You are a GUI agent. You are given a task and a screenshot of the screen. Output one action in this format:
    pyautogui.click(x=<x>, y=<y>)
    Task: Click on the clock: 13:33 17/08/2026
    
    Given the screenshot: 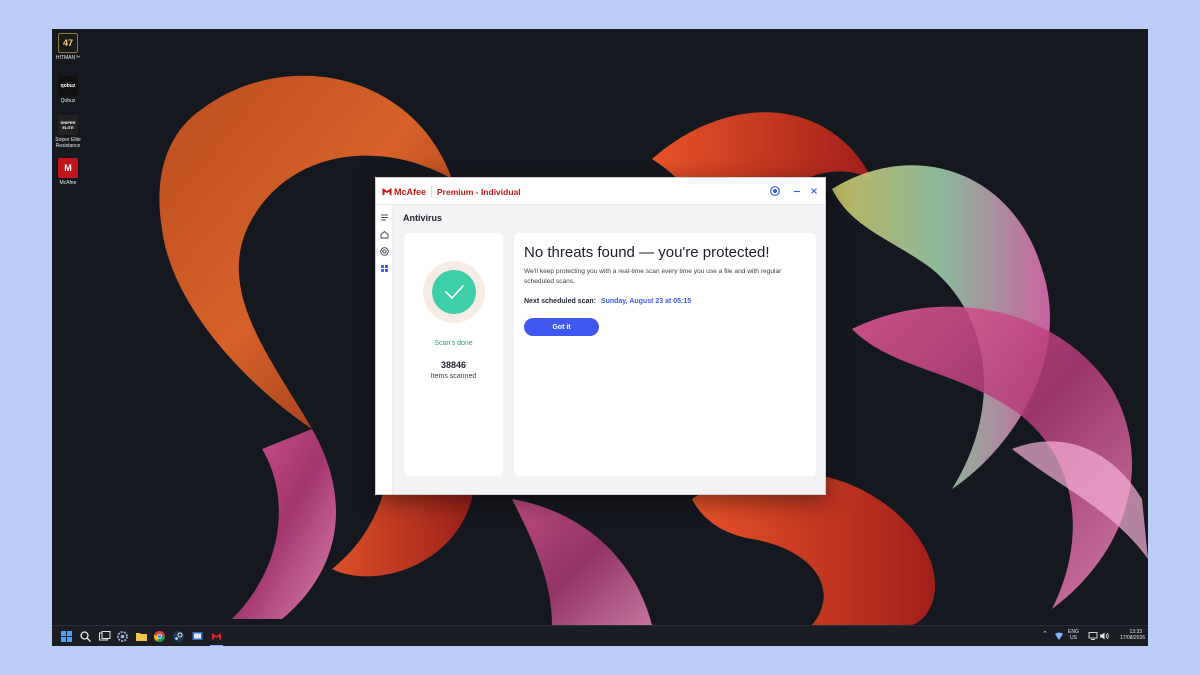 What is the action you would take?
    pyautogui.click(x=1133, y=635)
    